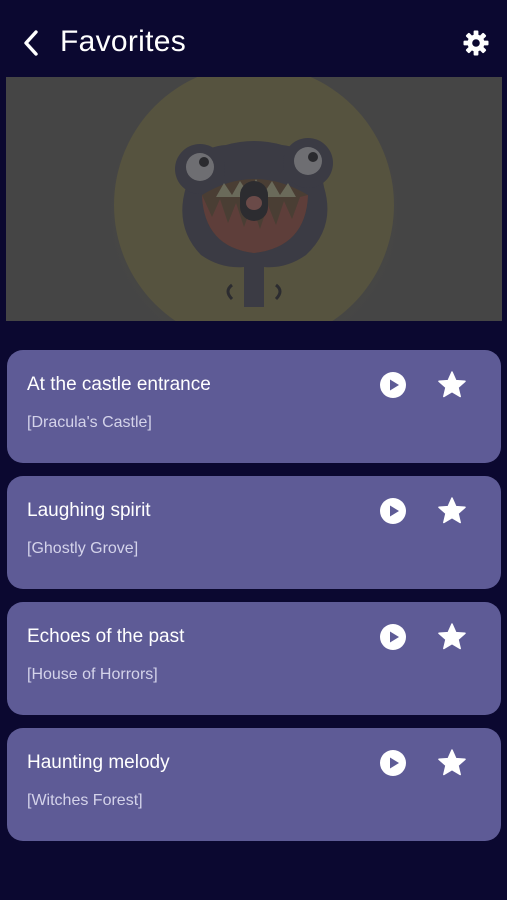 This screenshot has width=507, height=900. I want to click on track-location: [House of Horrors], so click(92, 674).